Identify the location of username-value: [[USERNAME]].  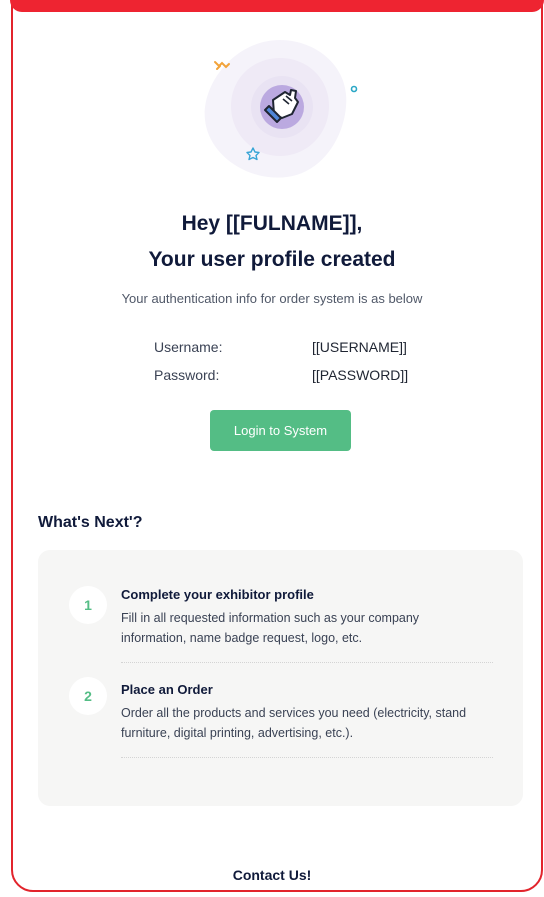
(359, 347).